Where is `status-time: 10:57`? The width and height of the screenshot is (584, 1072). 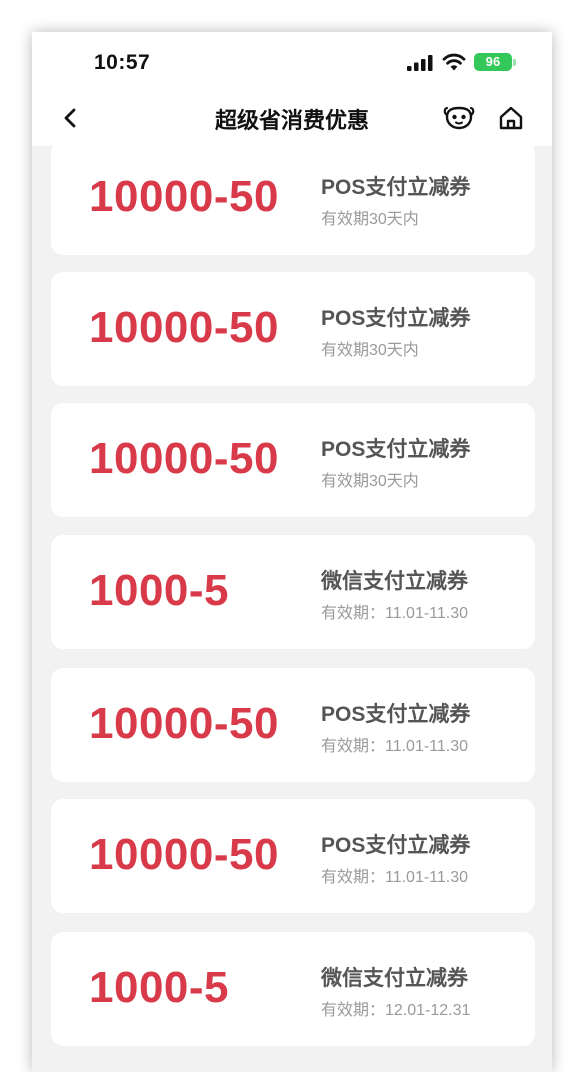 status-time: 10:57 is located at coordinates (122, 62).